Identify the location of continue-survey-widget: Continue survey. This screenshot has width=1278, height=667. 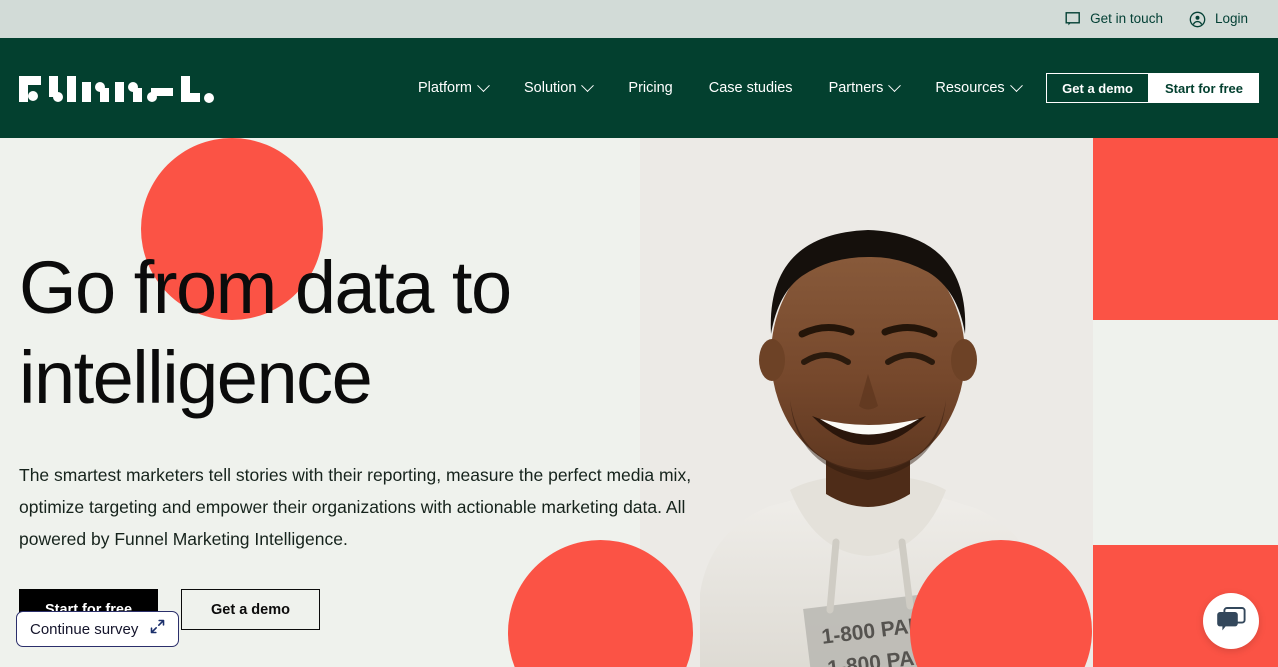
(98, 629).